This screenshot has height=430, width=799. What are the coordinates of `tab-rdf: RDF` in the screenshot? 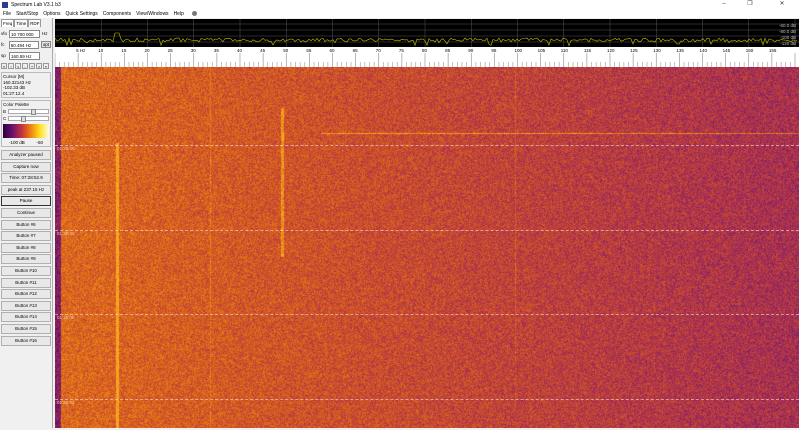 It's located at (35, 23).